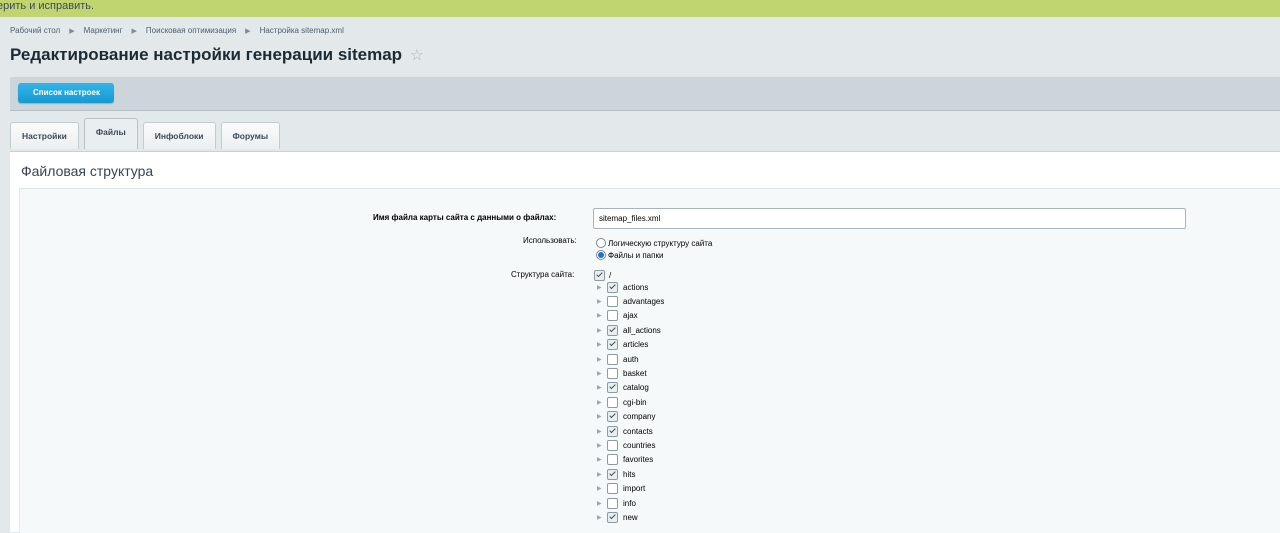 Image resolution: width=1280 pixels, height=533 pixels. I want to click on use-option-logical-label: Логическую структуру сайта, so click(660, 243).